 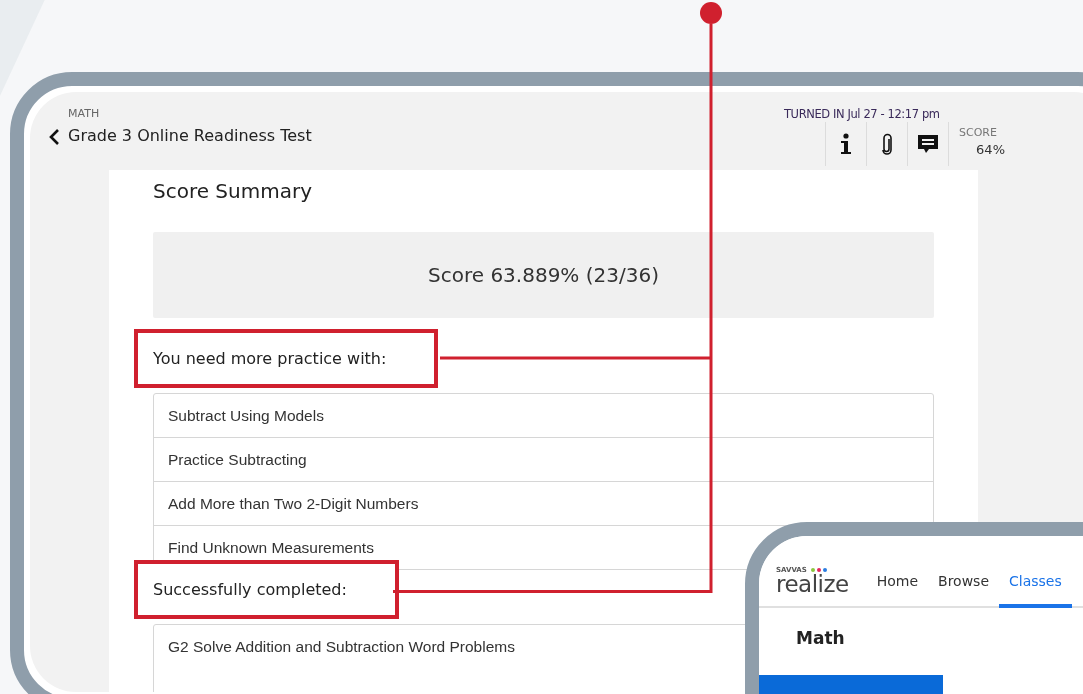 I want to click on back-chevron-icon, so click(x=54, y=137).